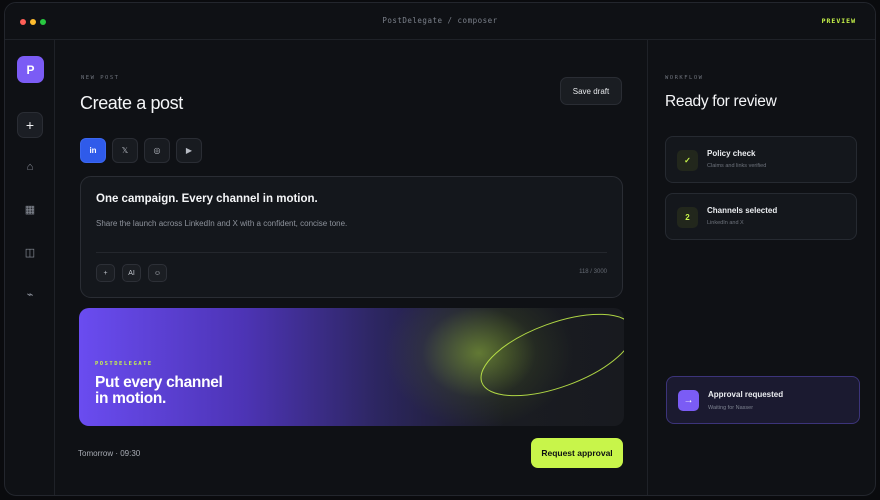  I want to click on home-icon: ⌂, so click(30, 167).